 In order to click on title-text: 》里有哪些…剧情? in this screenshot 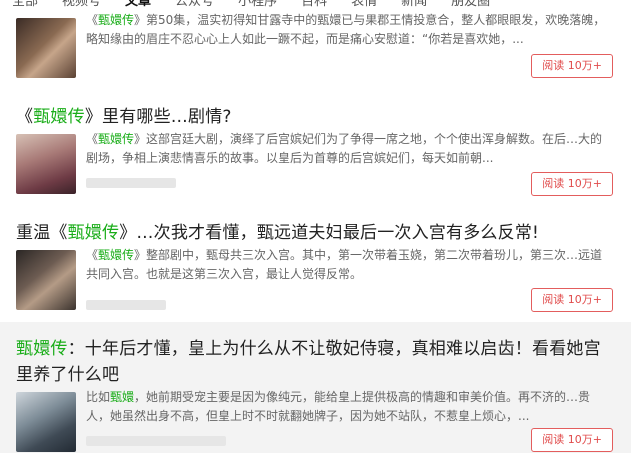, I will do `click(158, 117)`.